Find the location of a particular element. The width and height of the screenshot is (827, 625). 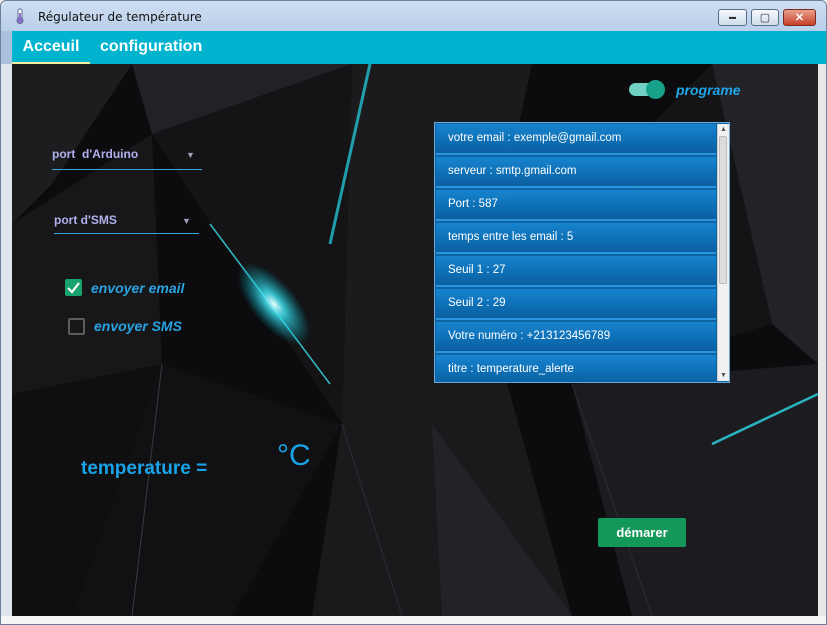

maximize-button: ▢ is located at coordinates (765, 17).